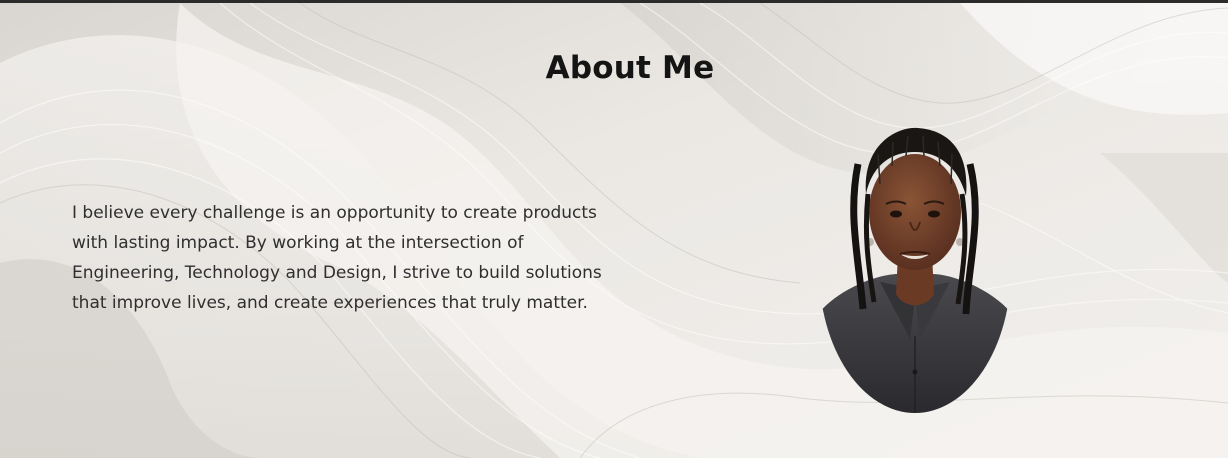 The width and height of the screenshot is (1228, 458). What do you see at coordinates (614, 1) in the screenshot?
I see `top-border` at bounding box center [614, 1].